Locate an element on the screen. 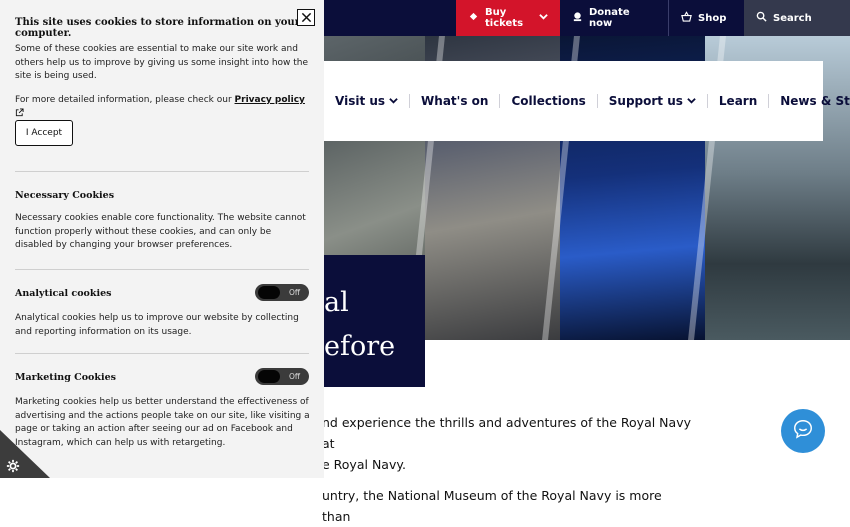 The width and height of the screenshot is (850, 527). close-icon is located at coordinates (306, 17).